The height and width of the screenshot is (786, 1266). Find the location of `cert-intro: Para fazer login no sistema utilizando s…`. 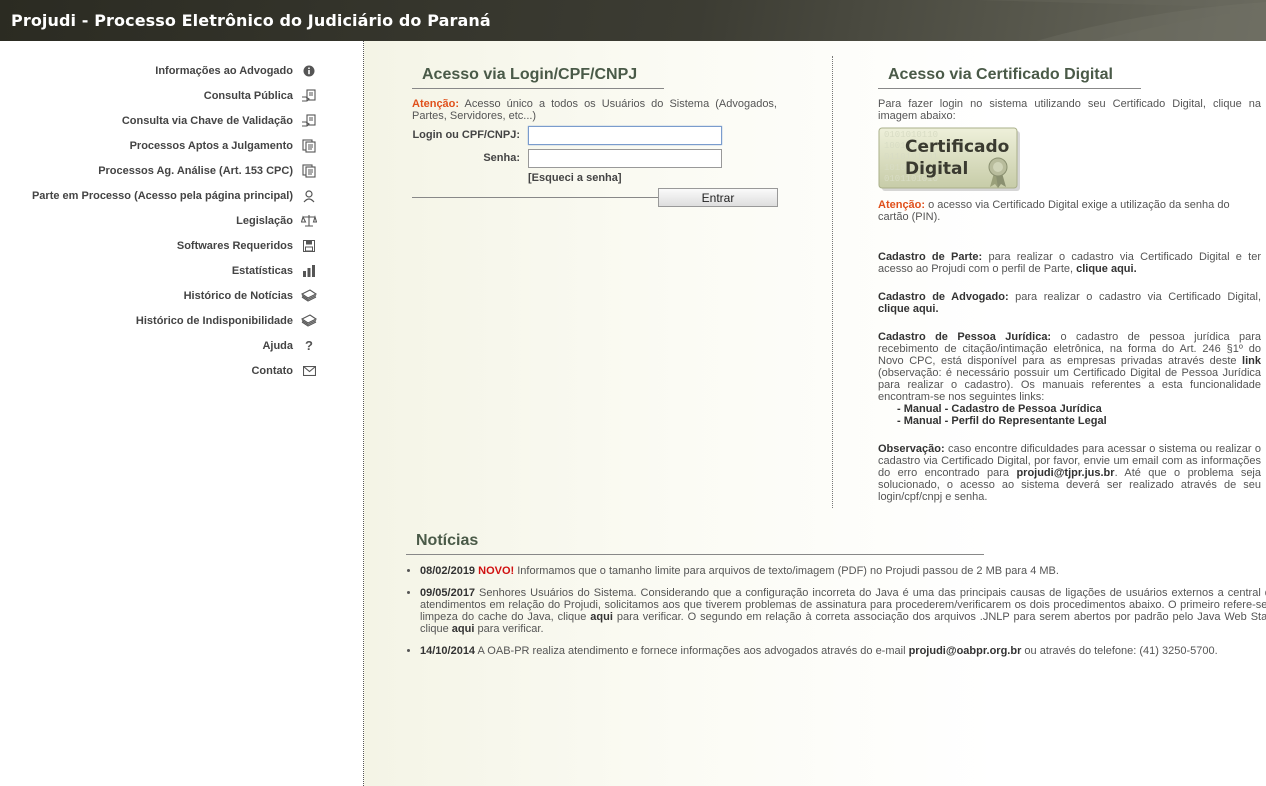

cert-intro: Para fazer login no sistema utilizando s… is located at coordinates (1069, 110).